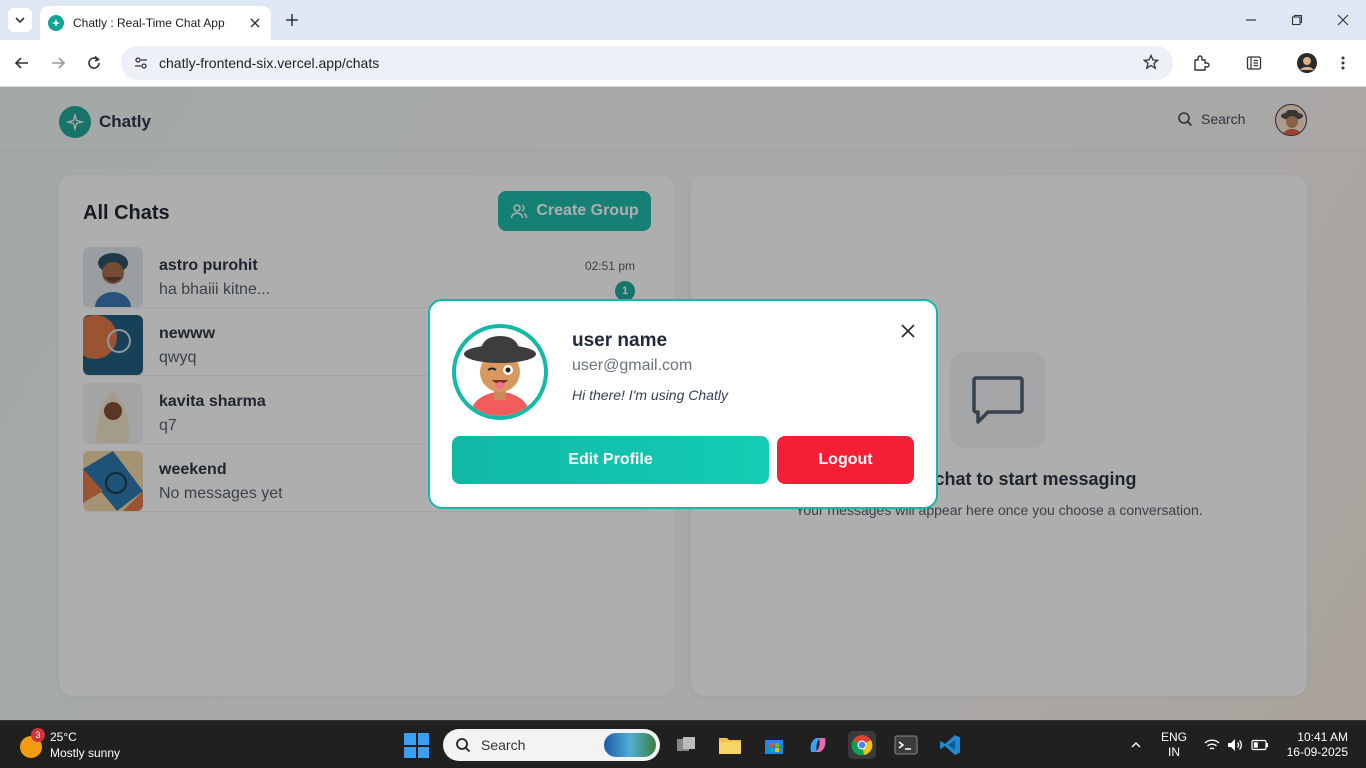 The image size is (1366, 768). I want to click on weather-desc: Mostly sunny, so click(85, 753).